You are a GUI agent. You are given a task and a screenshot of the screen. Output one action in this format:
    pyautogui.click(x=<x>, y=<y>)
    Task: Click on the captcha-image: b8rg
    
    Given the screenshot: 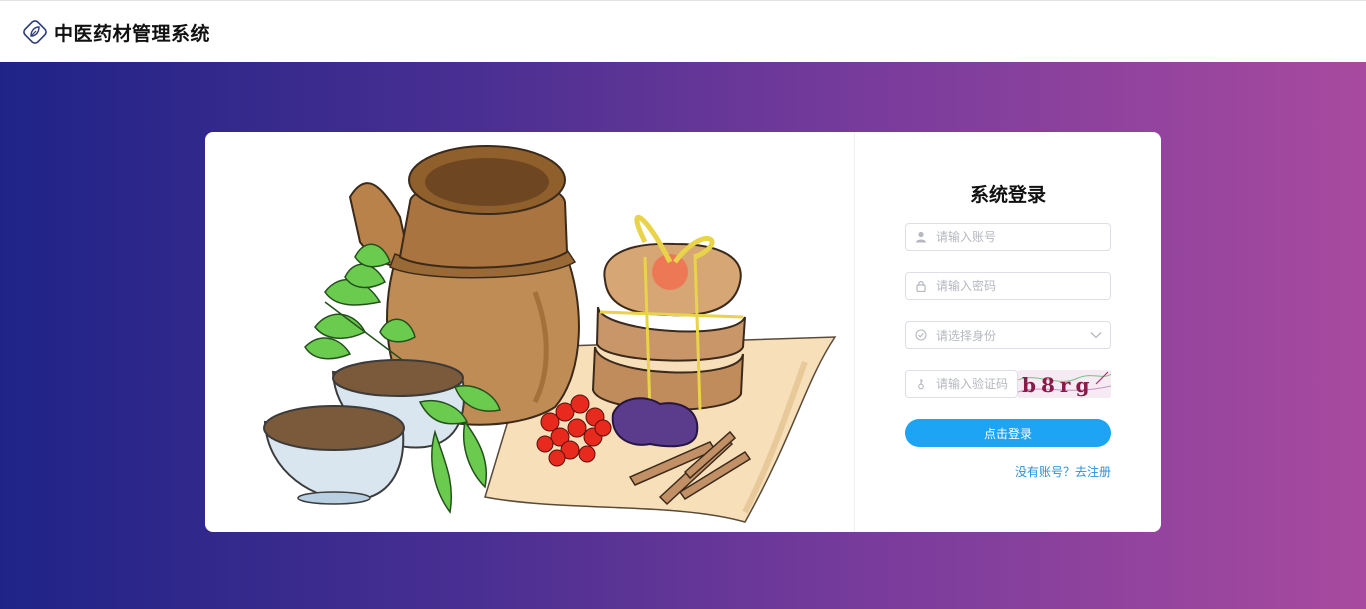 What is the action you would take?
    pyautogui.click(x=1064, y=384)
    